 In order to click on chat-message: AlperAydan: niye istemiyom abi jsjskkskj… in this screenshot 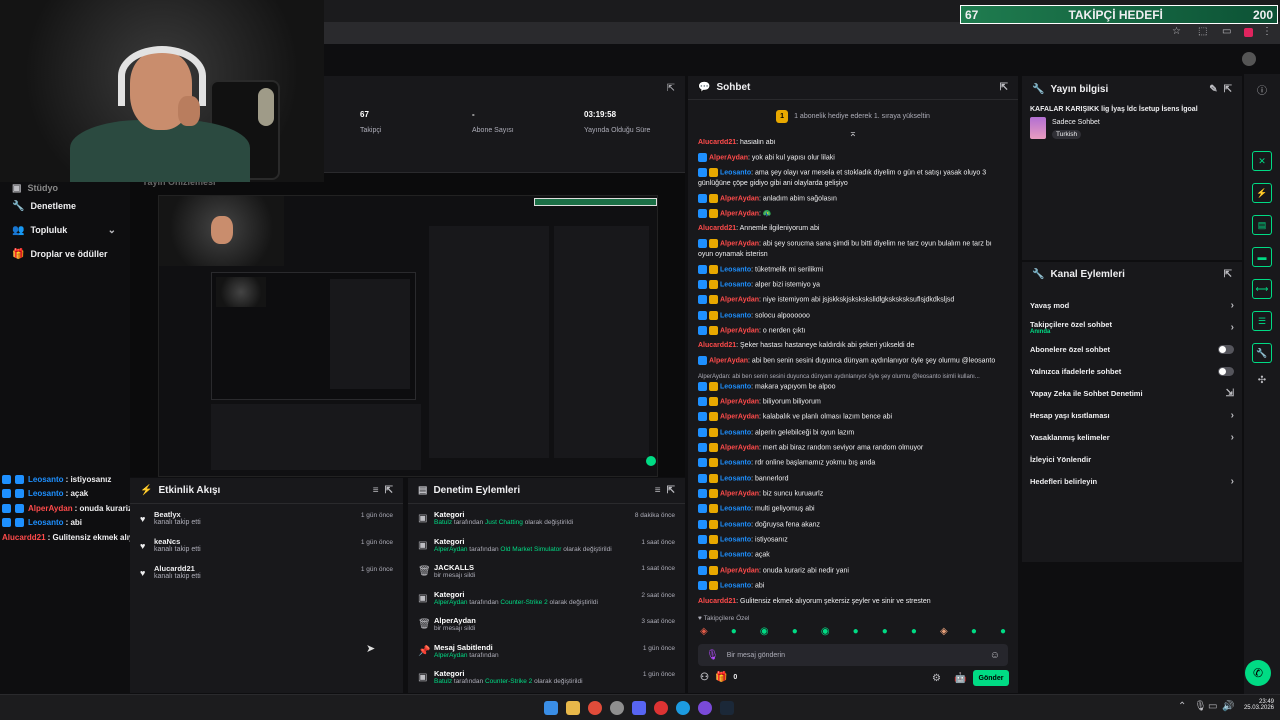, I will do `click(853, 300)`.